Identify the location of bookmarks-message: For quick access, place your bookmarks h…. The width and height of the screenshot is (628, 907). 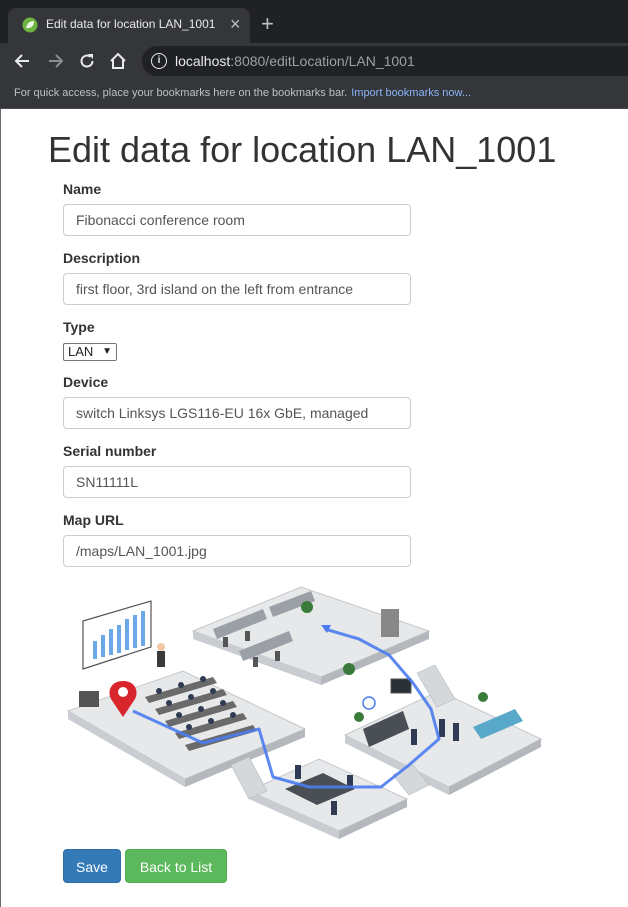
(243, 93).